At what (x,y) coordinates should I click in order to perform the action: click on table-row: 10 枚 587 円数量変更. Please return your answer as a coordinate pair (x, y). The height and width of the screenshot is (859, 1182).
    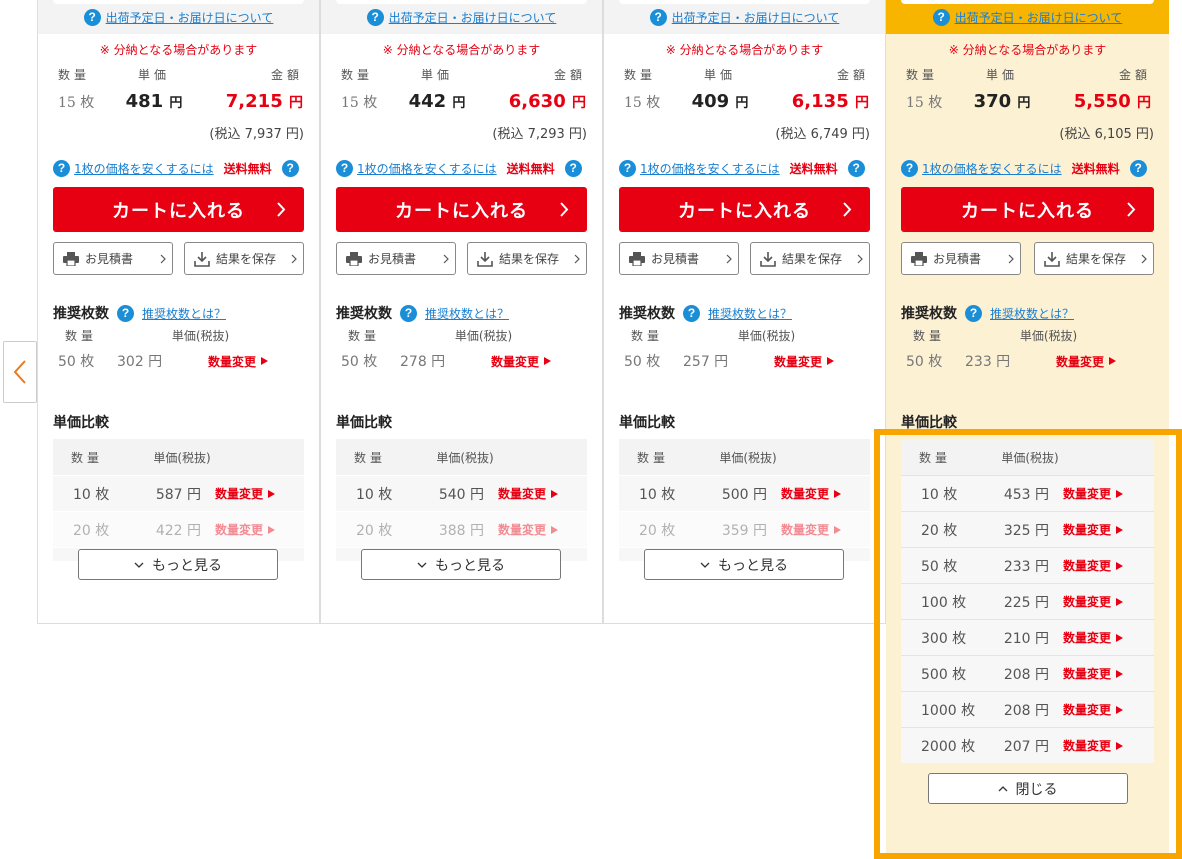
    Looking at the image, I should click on (178, 493).